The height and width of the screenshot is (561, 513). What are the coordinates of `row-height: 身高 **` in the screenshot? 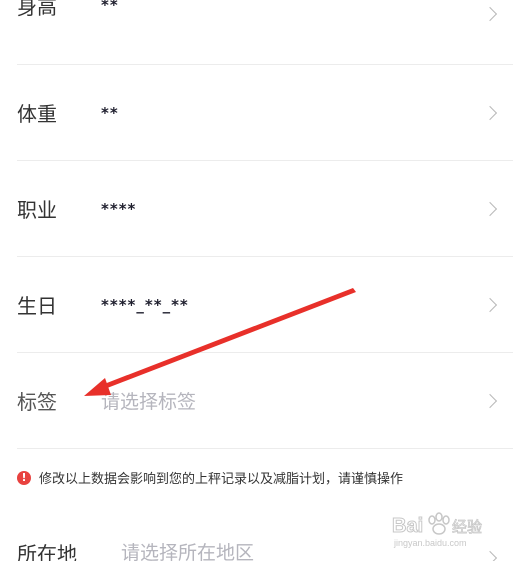 It's located at (265, 32).